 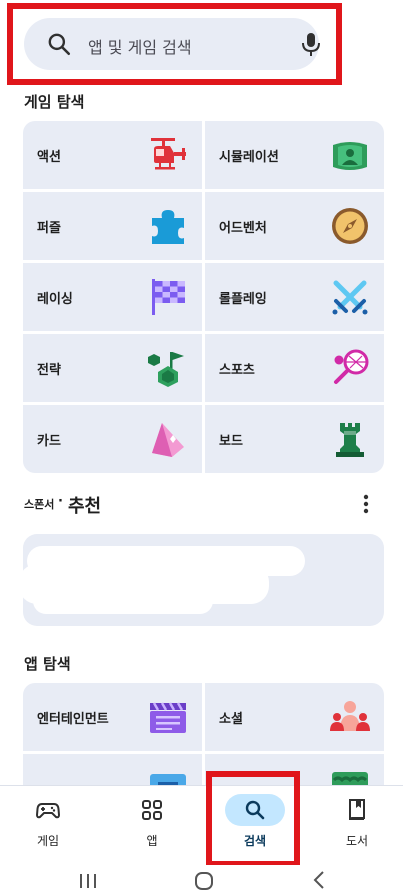 I want to click on category-tile-sports: 스포츠, so click(x=294, y=368).